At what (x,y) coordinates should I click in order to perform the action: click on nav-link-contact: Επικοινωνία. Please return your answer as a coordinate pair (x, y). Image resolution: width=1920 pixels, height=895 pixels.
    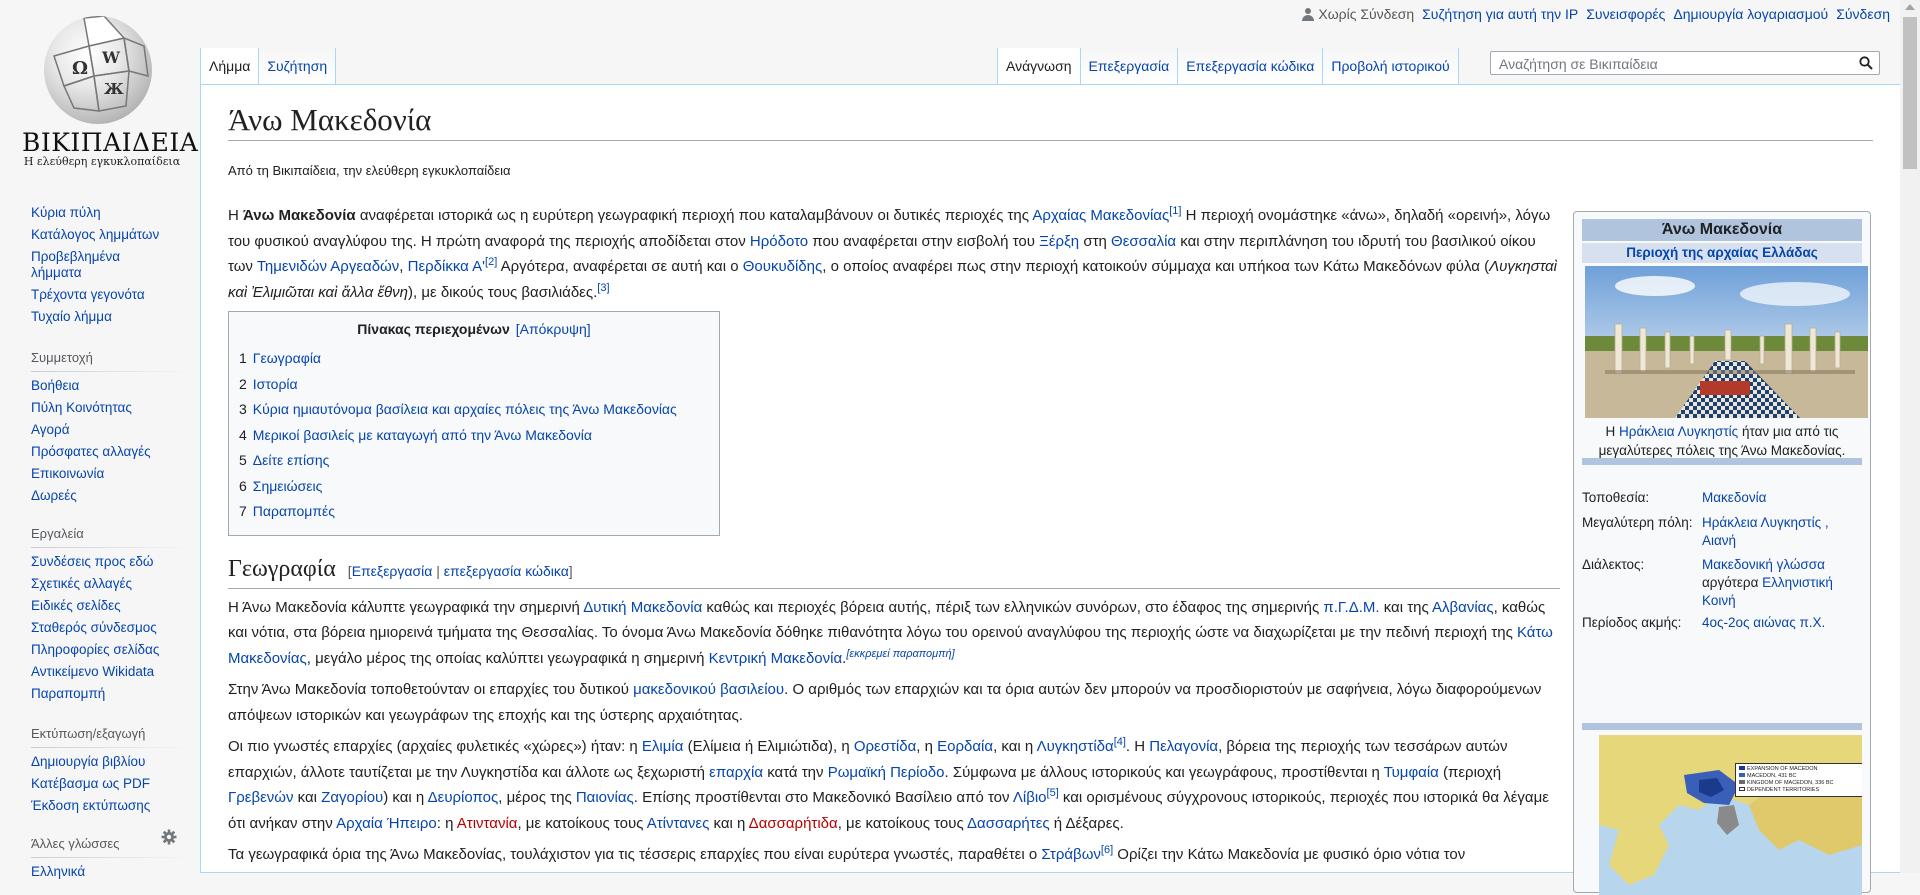
    Looking at the image, I should click on (67, 473).